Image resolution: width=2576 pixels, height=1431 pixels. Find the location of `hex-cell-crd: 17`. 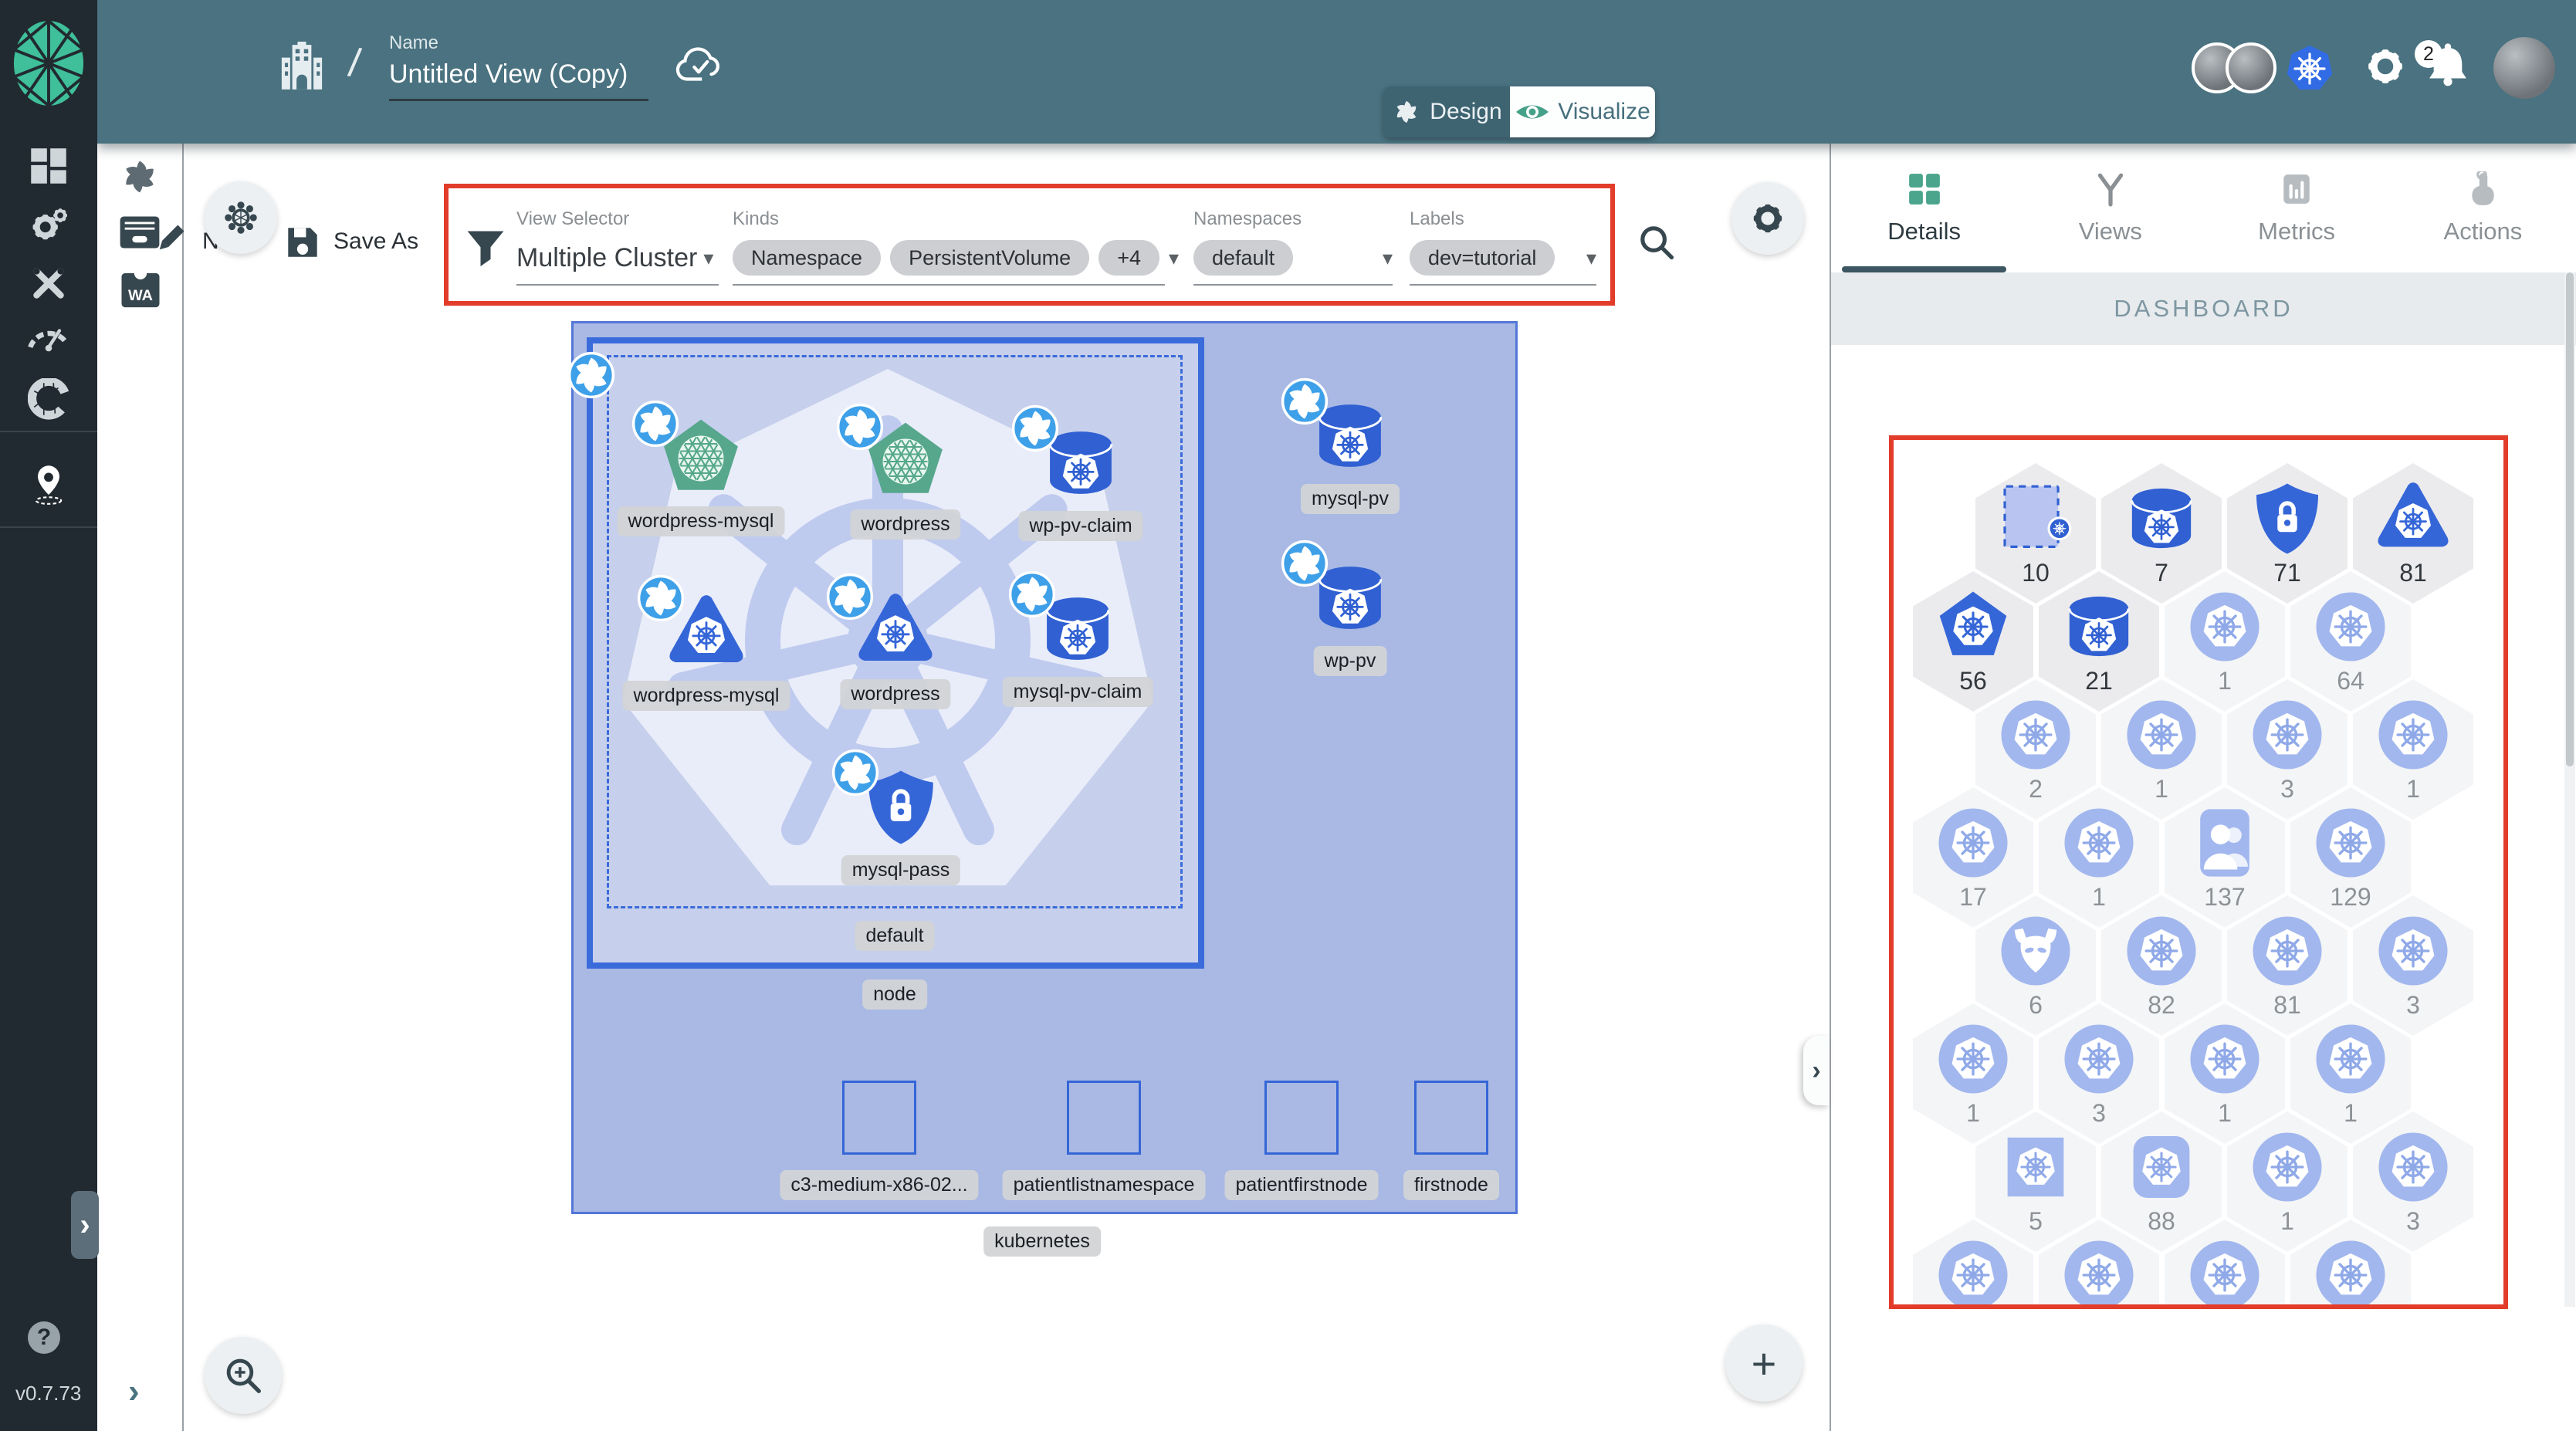

hex-cell-crd: 17 is located at coordinates (1973, 857).